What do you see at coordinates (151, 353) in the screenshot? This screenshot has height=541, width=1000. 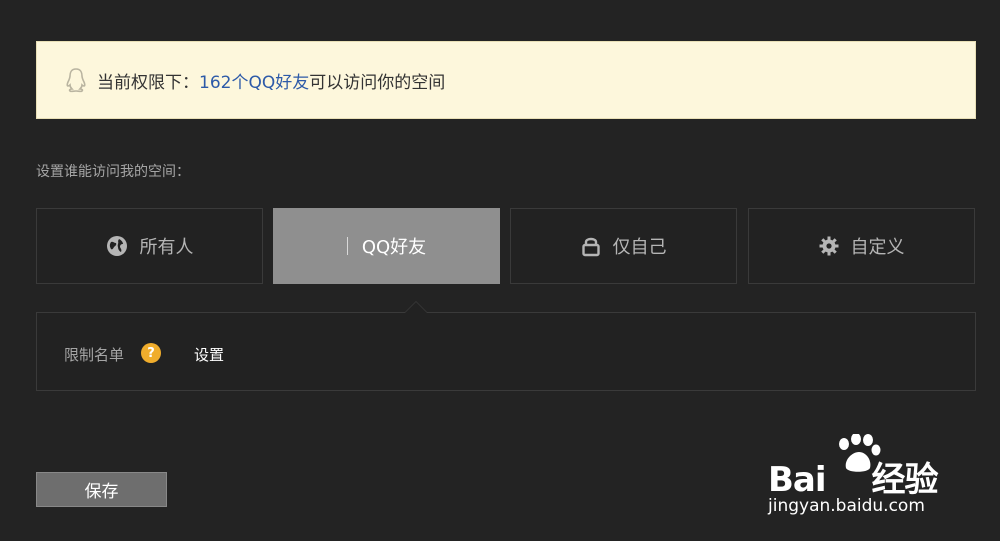 I see `help-icon: ?` at bounding box center [151, 353].